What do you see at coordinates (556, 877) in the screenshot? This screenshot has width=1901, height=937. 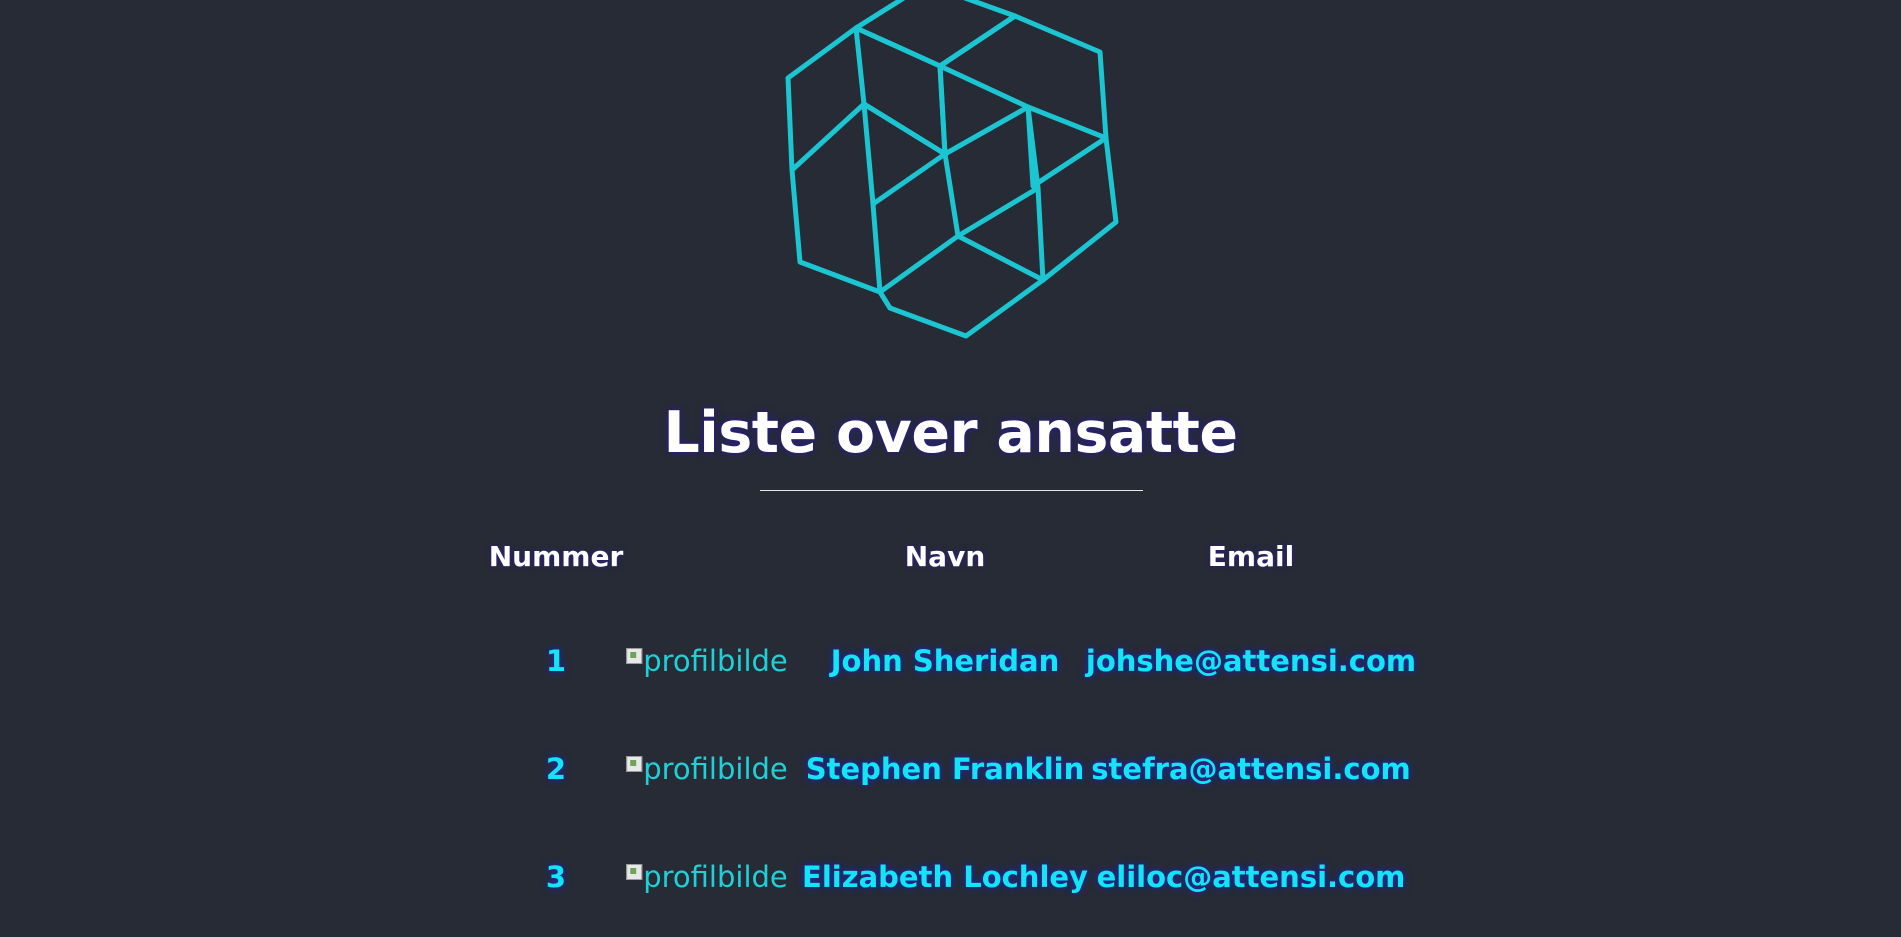 I see `employee-number: 3` at bounding box center [556, 877].